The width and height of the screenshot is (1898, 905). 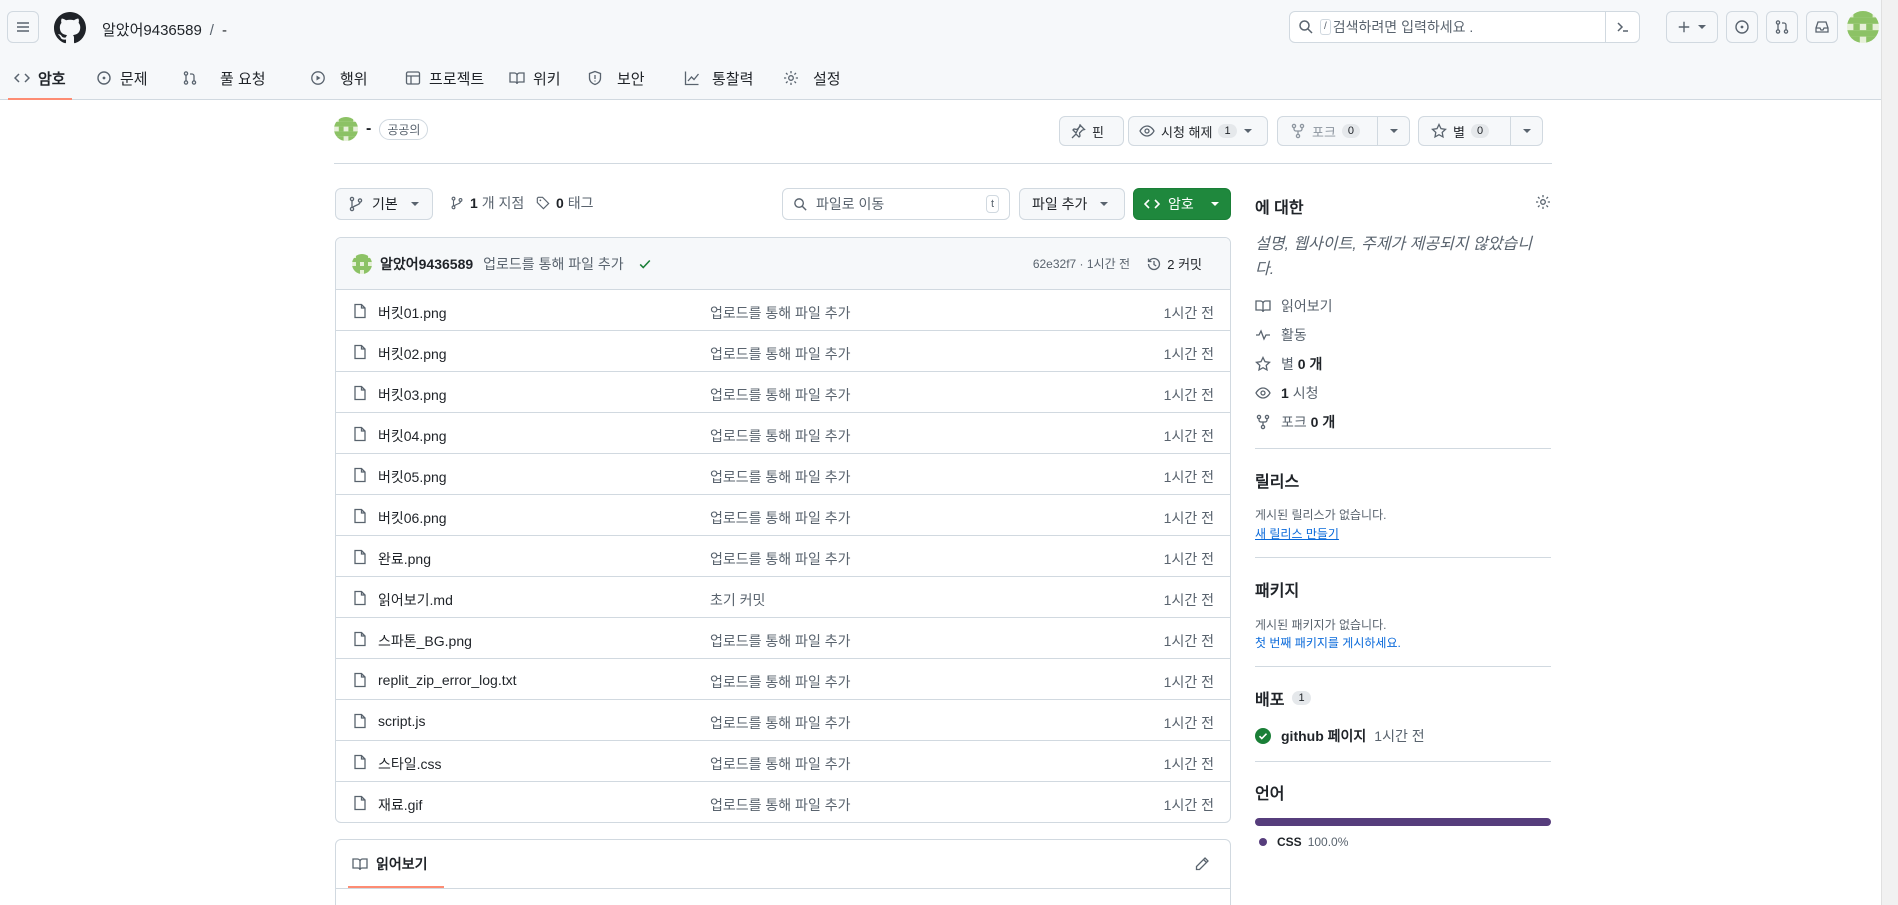 I want to click on file-name-link: 버킷05.png, so click(x=412, y=477).